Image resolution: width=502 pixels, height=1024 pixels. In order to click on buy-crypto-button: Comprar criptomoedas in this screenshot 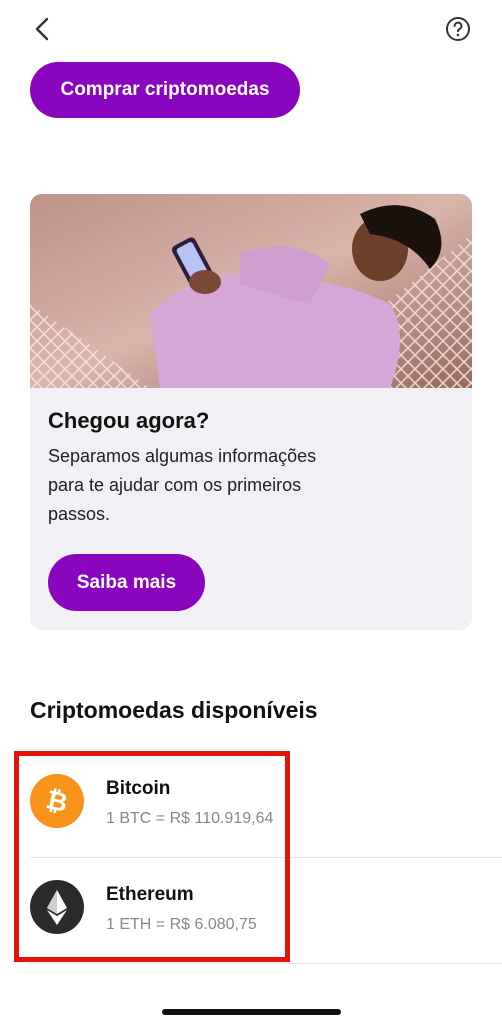, I will do `click(165, 90)`.